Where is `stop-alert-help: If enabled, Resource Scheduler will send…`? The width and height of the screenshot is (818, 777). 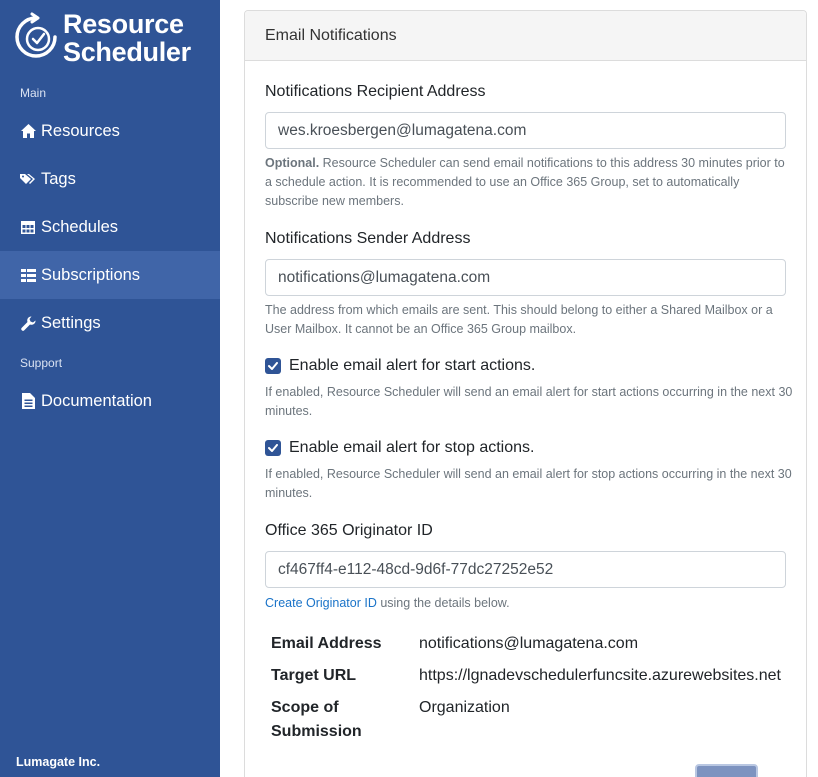
stop-alert-help: If enabled, Resource Scheduler will send… is located at coordinates (528, 483).